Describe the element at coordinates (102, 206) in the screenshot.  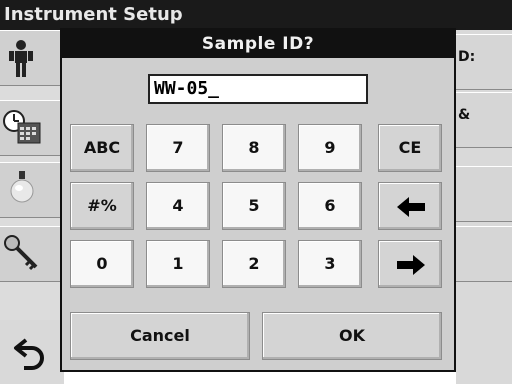
I see `symbols-key: #%` at that location.